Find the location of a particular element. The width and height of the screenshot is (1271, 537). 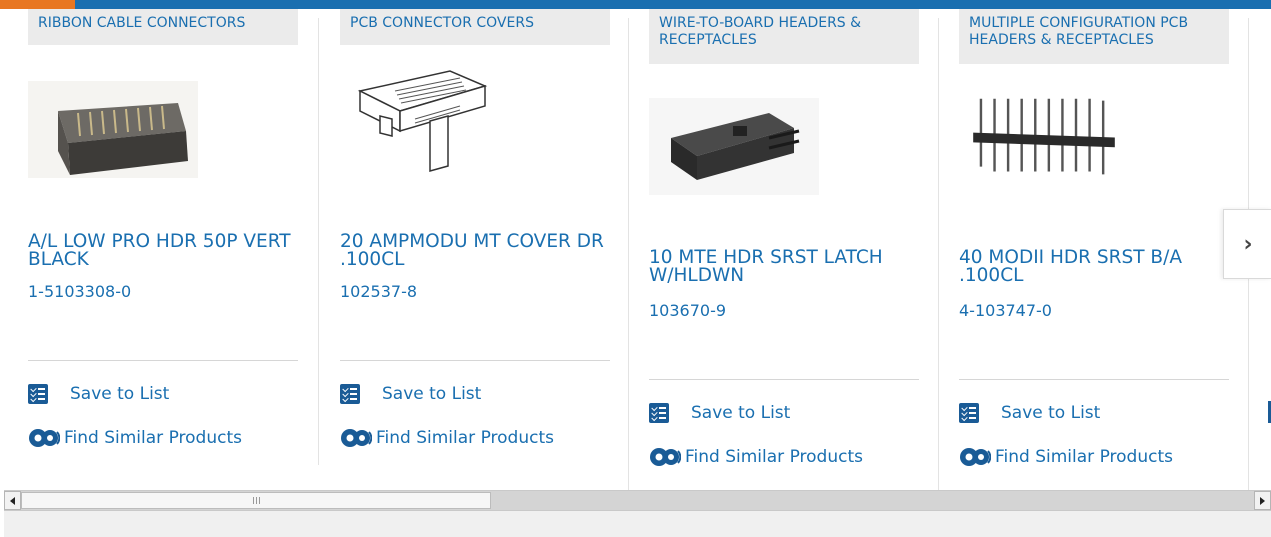

arrow-right-icon is located at coordinates (1262, 500).